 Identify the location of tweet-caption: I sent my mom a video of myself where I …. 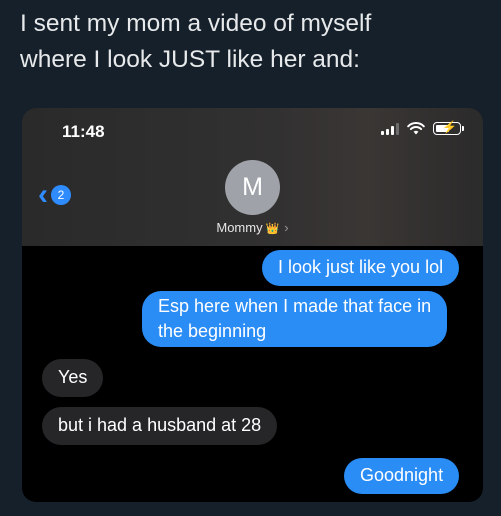
(255, 42).